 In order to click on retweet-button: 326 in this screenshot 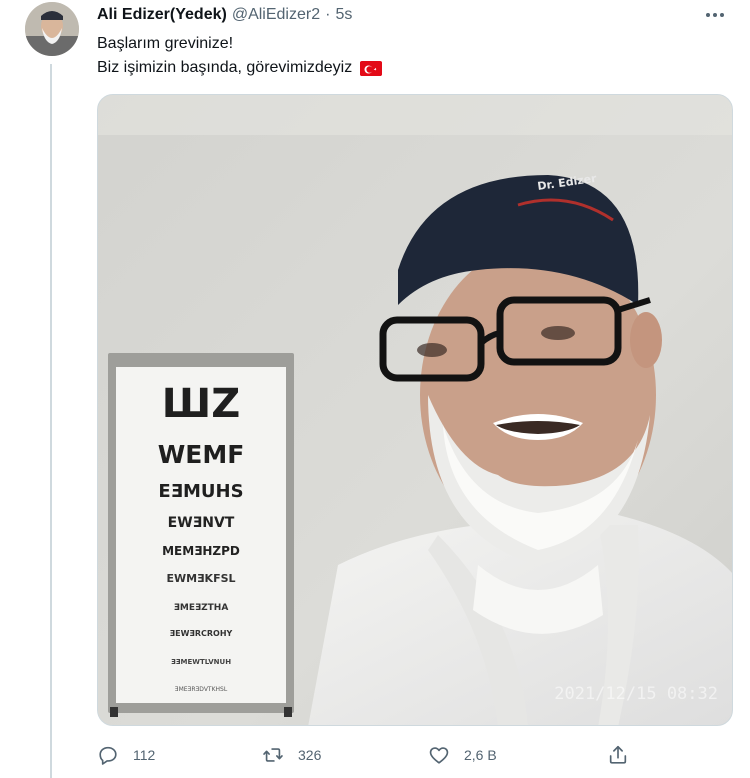, I will do `click(291, 755)`.